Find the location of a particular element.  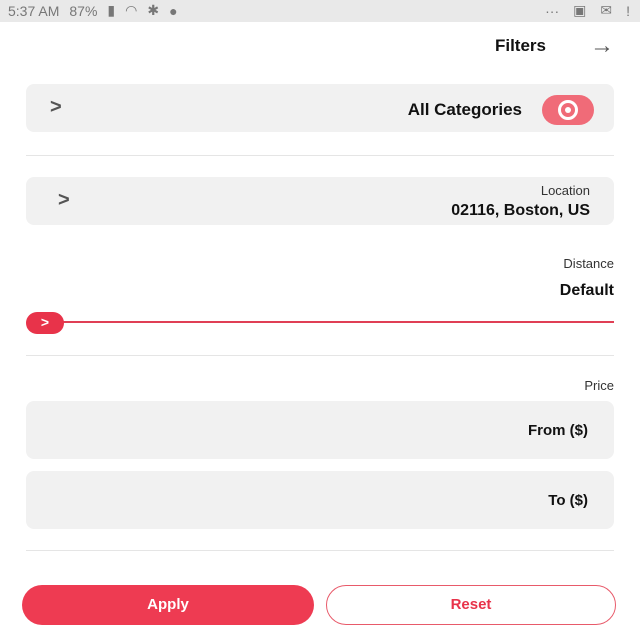

eye-icon-pupil is located at coordinates (568, 110).